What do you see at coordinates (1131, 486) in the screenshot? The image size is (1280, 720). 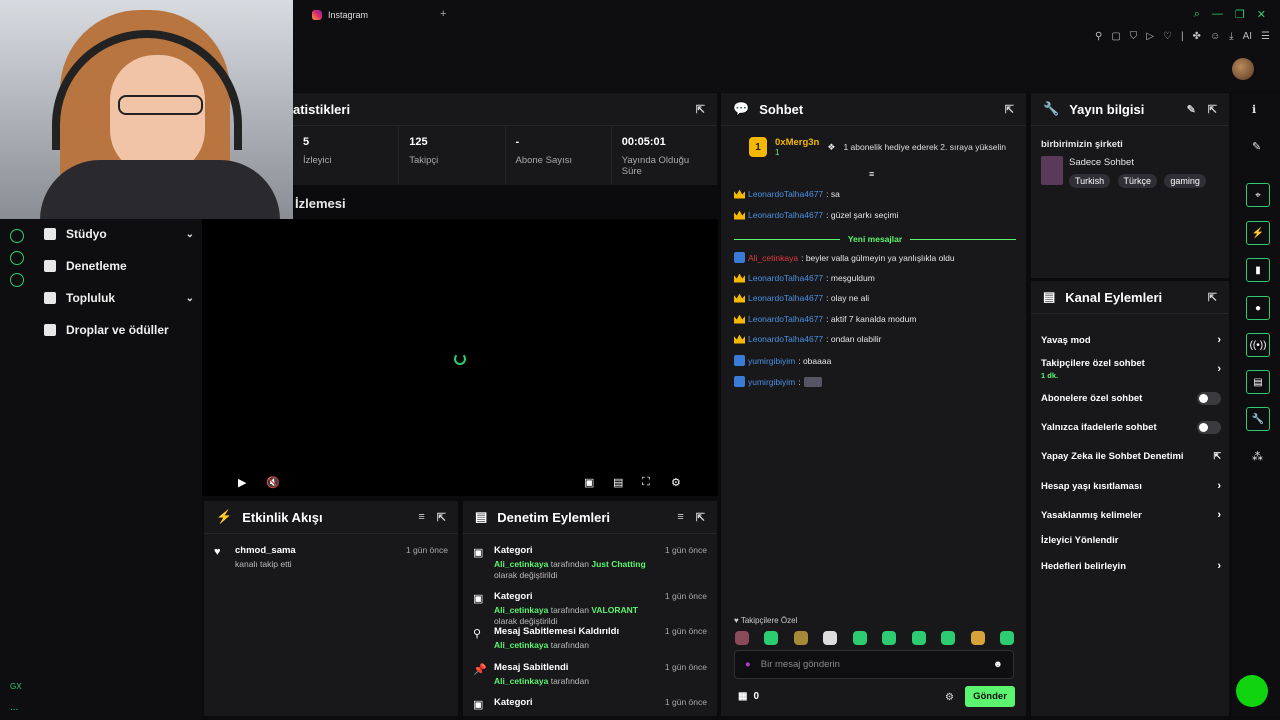 I see `account-age-restriction: Hesap yaşı kısıtlaması ›` at bounding box center [1131, 486].